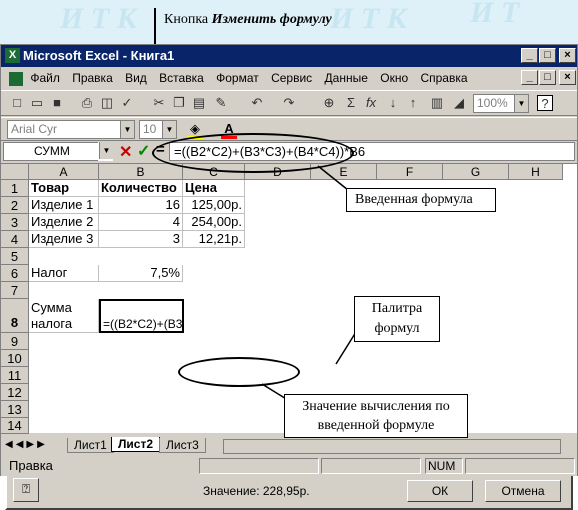 Image resolution: width=578 pixels, height=510 pixels. I want to click on help-button: ⍰, so click(26, 490).